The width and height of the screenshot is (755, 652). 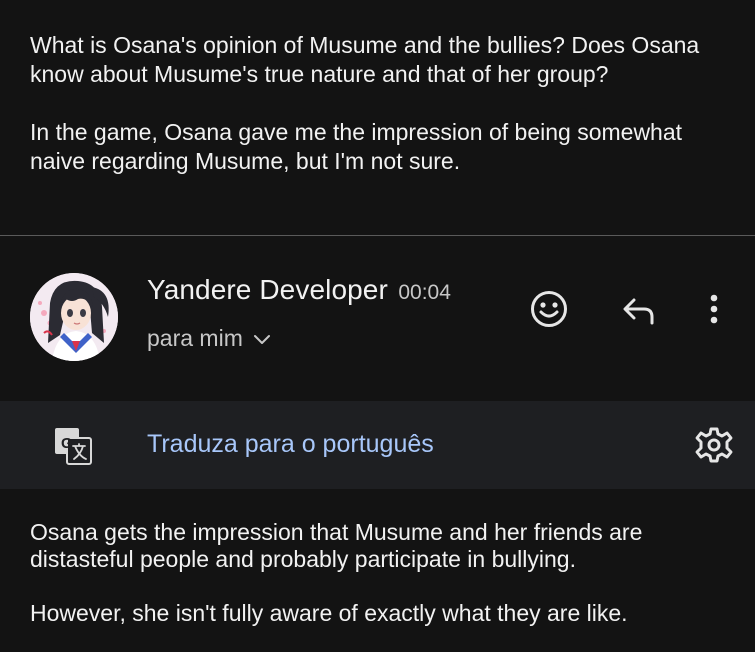 I want to click on smiley-emoji-icon, so click(x=549, y=309).